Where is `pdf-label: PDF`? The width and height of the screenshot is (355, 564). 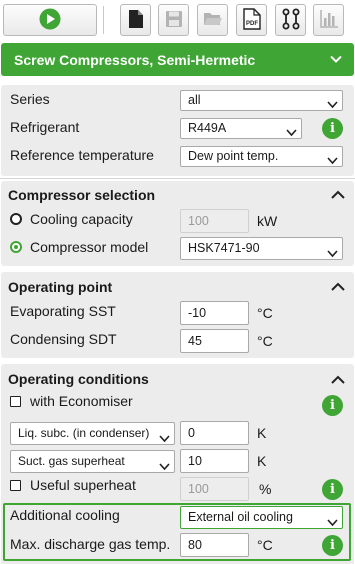 pdf-label: PDF is located at coordinates (252, 24).